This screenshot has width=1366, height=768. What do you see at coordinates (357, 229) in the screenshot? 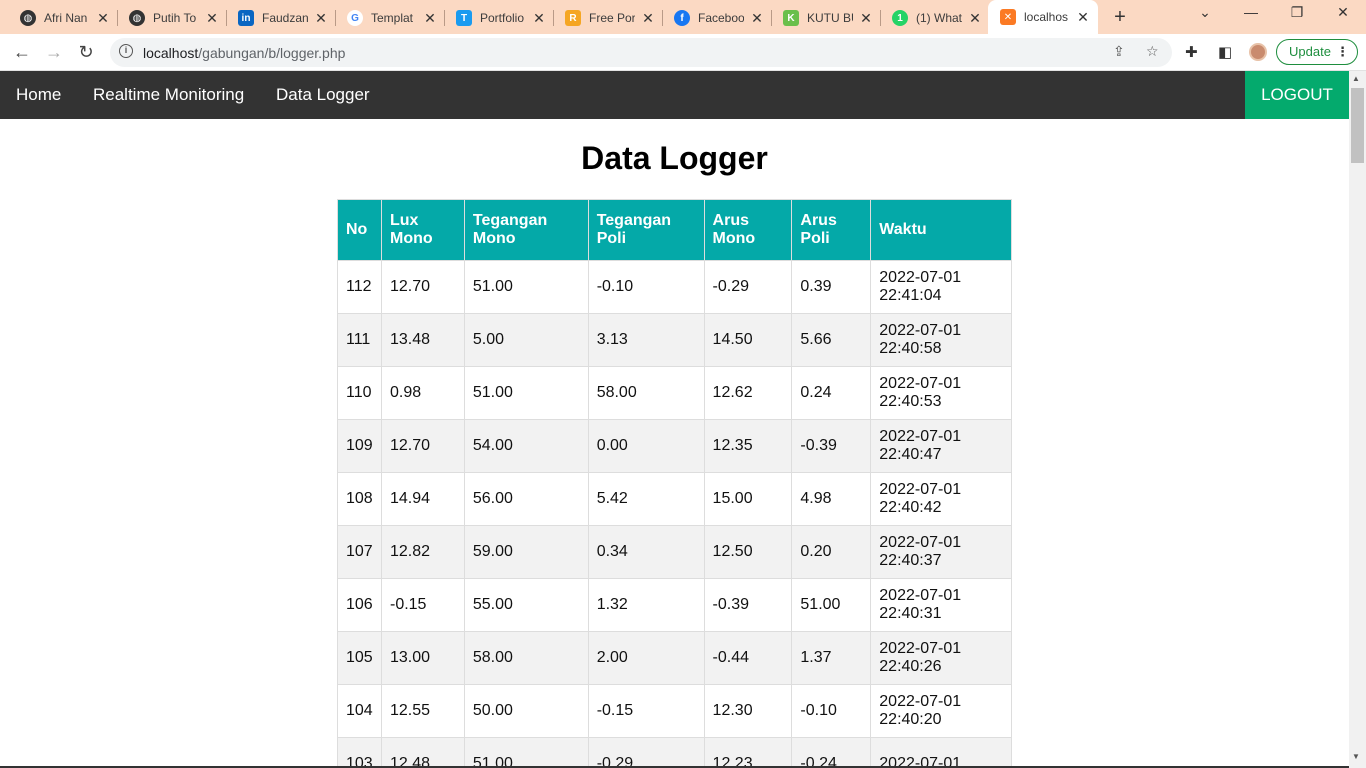
I see `column-header-line: No` at bounding box center [357, 229].